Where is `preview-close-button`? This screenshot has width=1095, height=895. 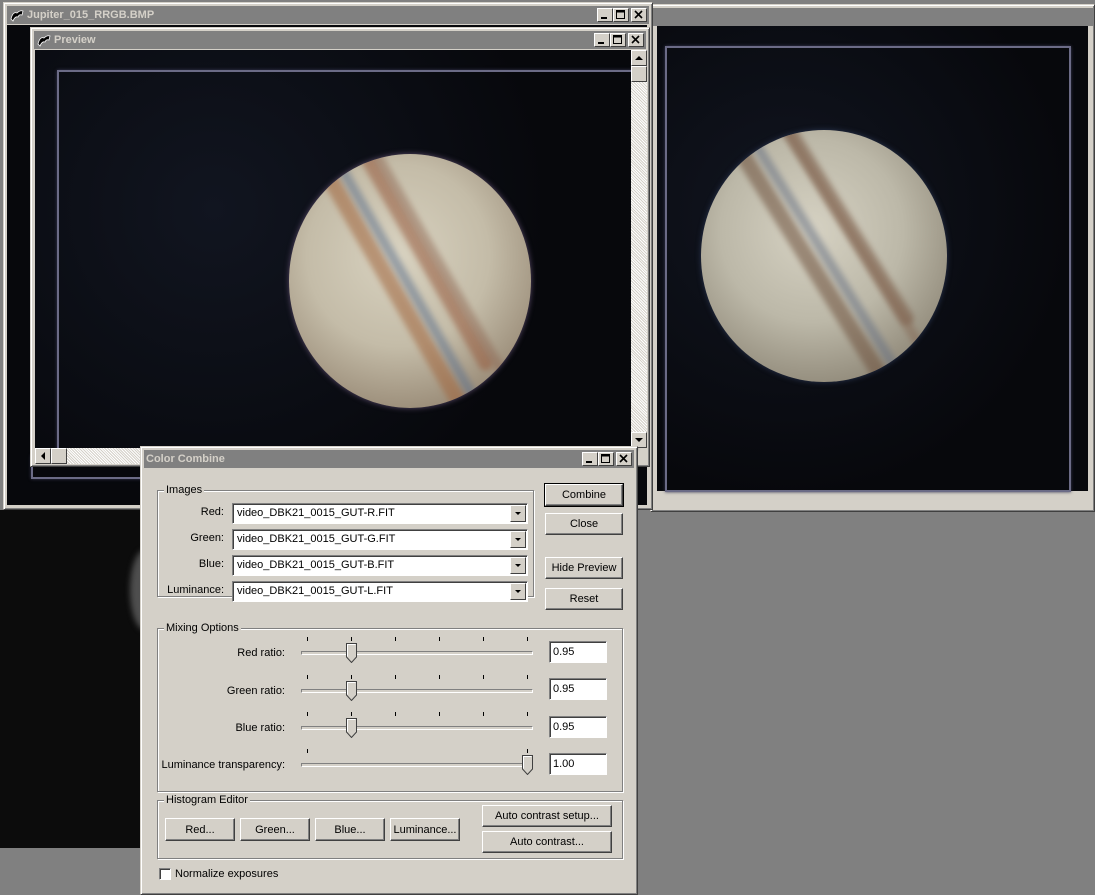
preview-close-button is located at coordinates (636, 40).